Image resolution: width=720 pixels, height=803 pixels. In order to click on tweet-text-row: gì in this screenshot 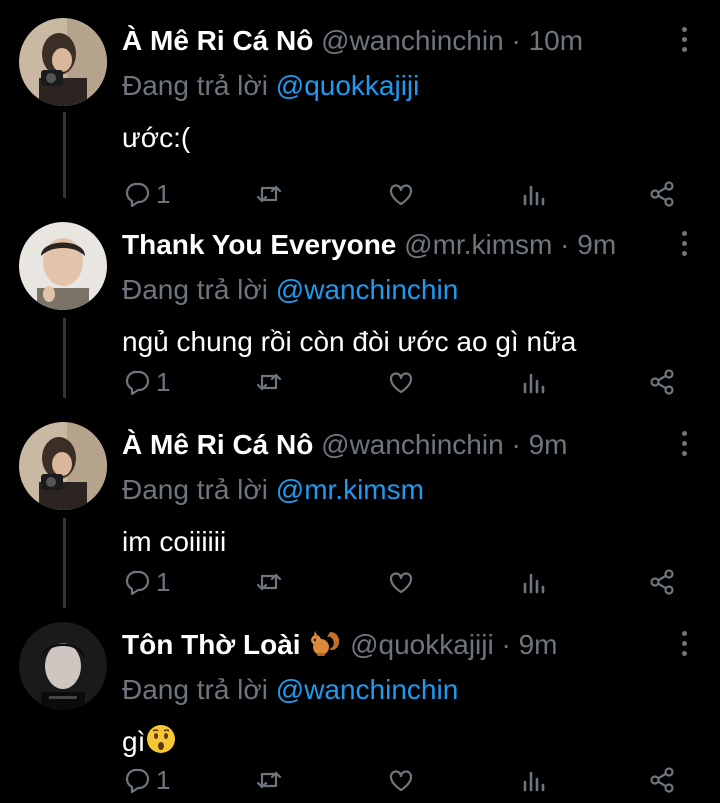, I will do `click(149, 742)`.